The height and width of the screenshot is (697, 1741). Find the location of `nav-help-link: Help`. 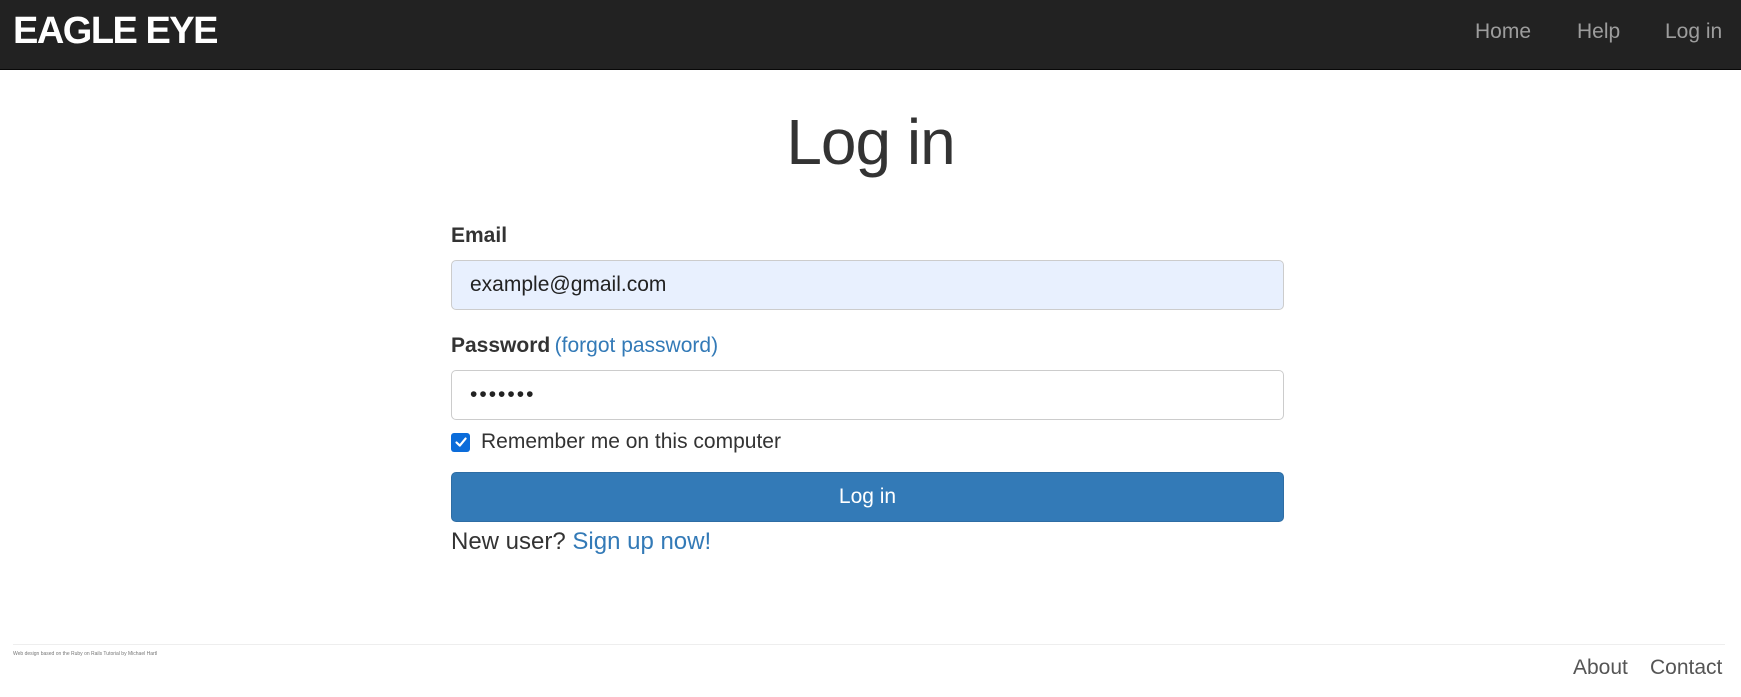

nav-help-link: Help is located at coordinates (1598, 32).